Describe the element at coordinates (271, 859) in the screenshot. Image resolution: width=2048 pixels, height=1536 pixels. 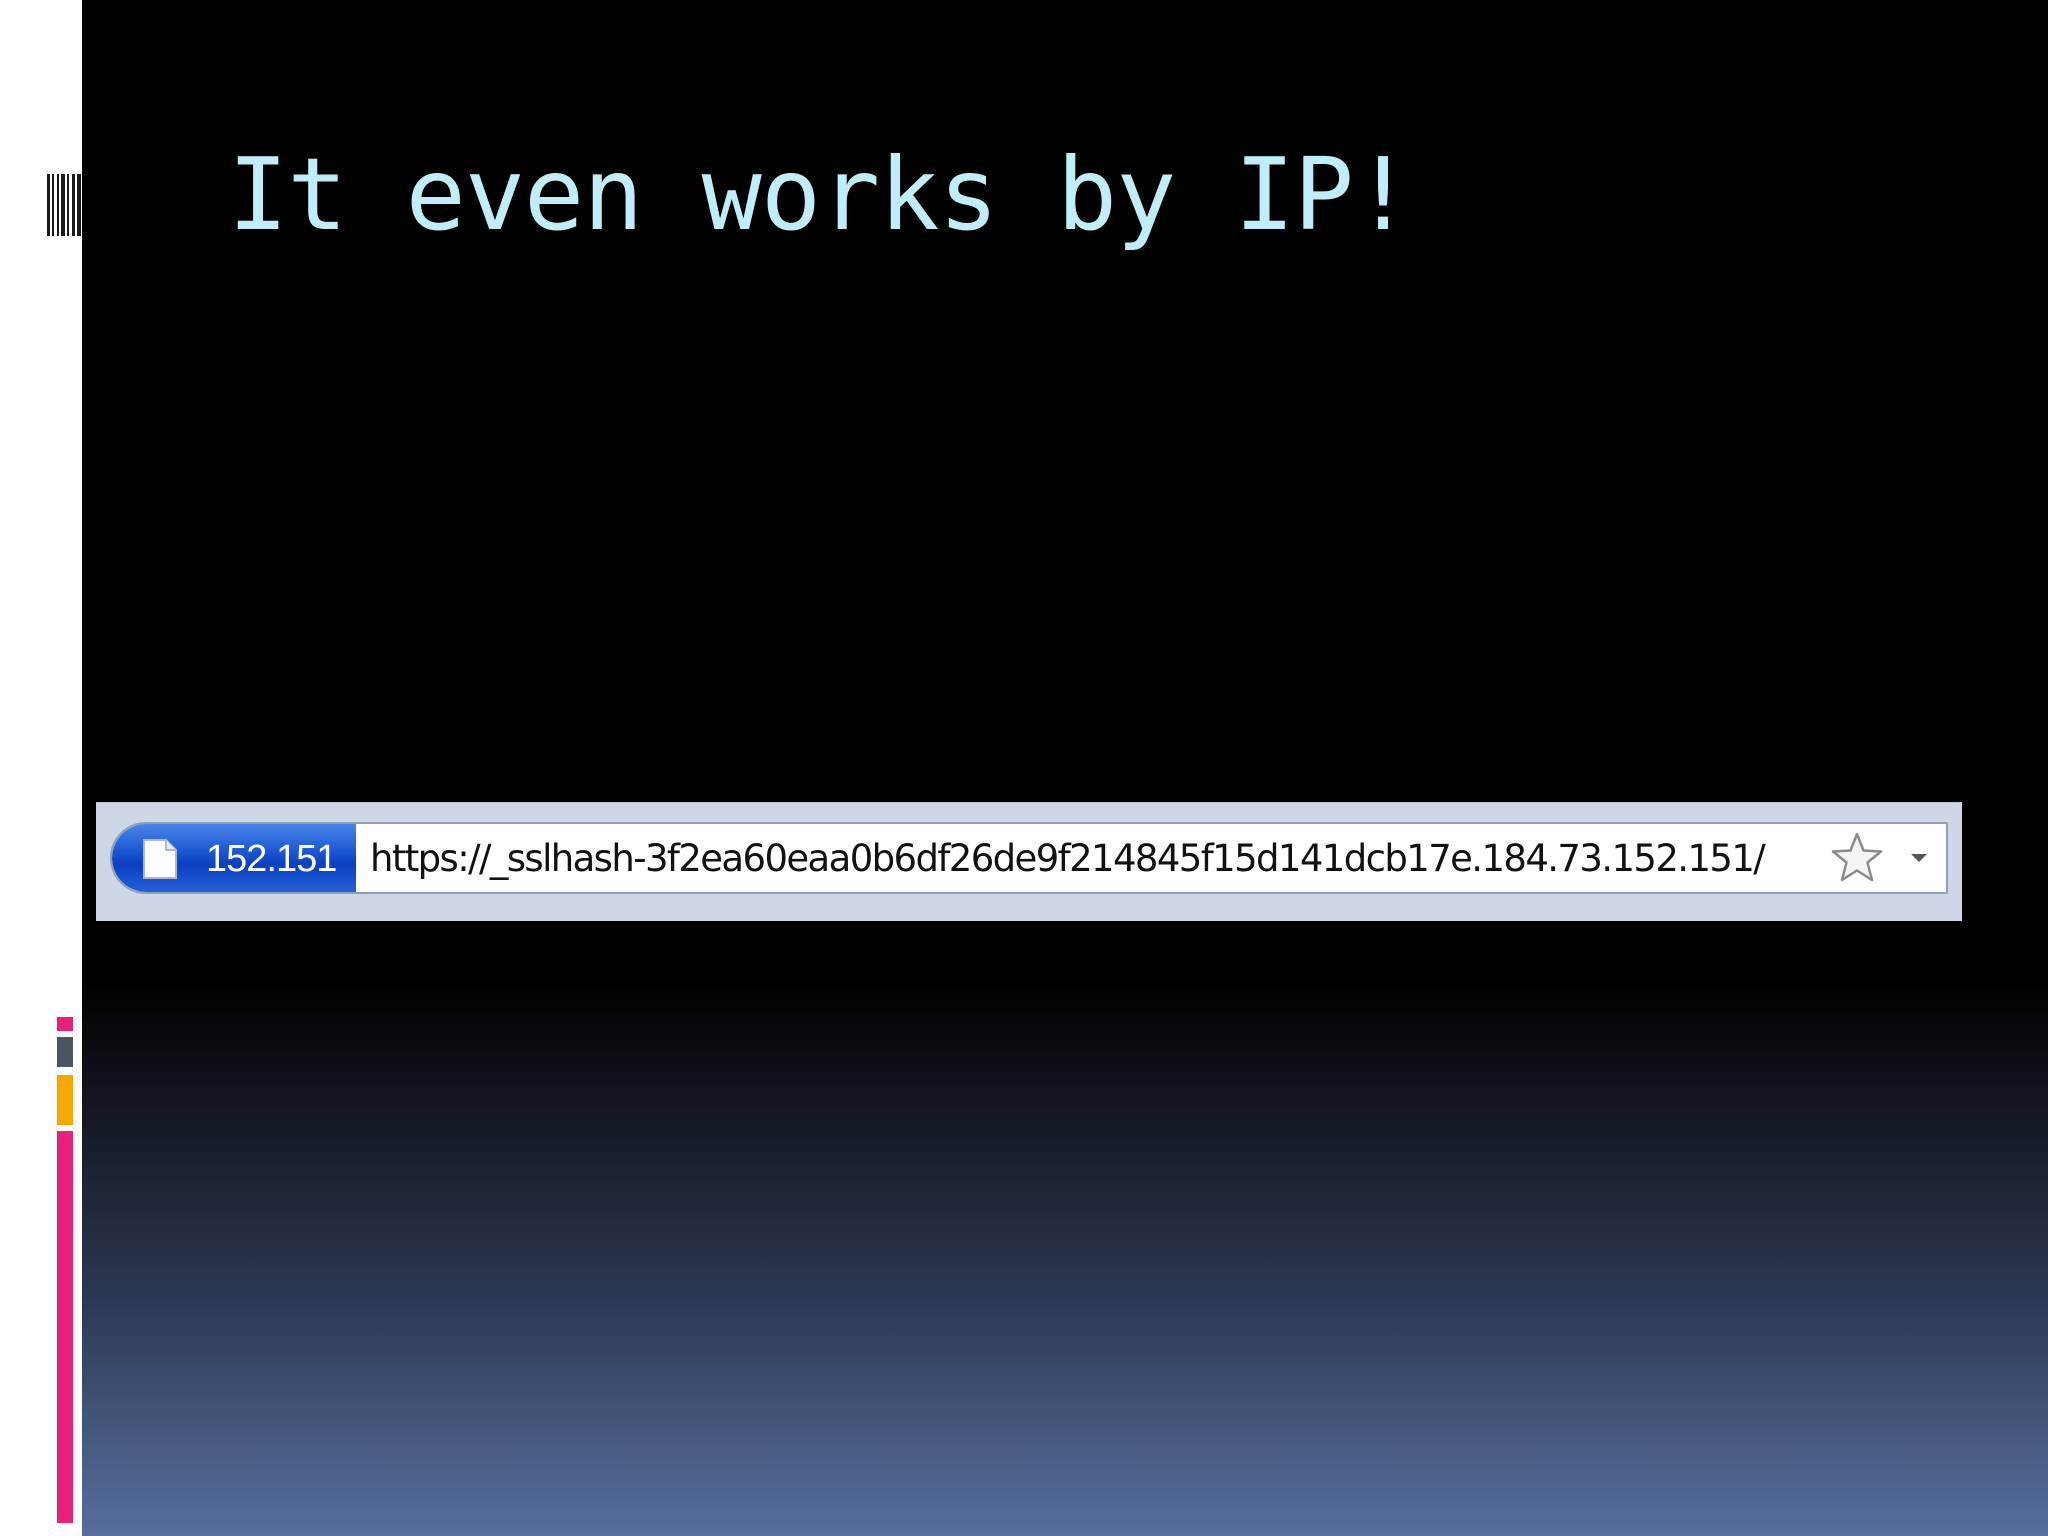
I see `site-identity-label: 152.151` at that location.